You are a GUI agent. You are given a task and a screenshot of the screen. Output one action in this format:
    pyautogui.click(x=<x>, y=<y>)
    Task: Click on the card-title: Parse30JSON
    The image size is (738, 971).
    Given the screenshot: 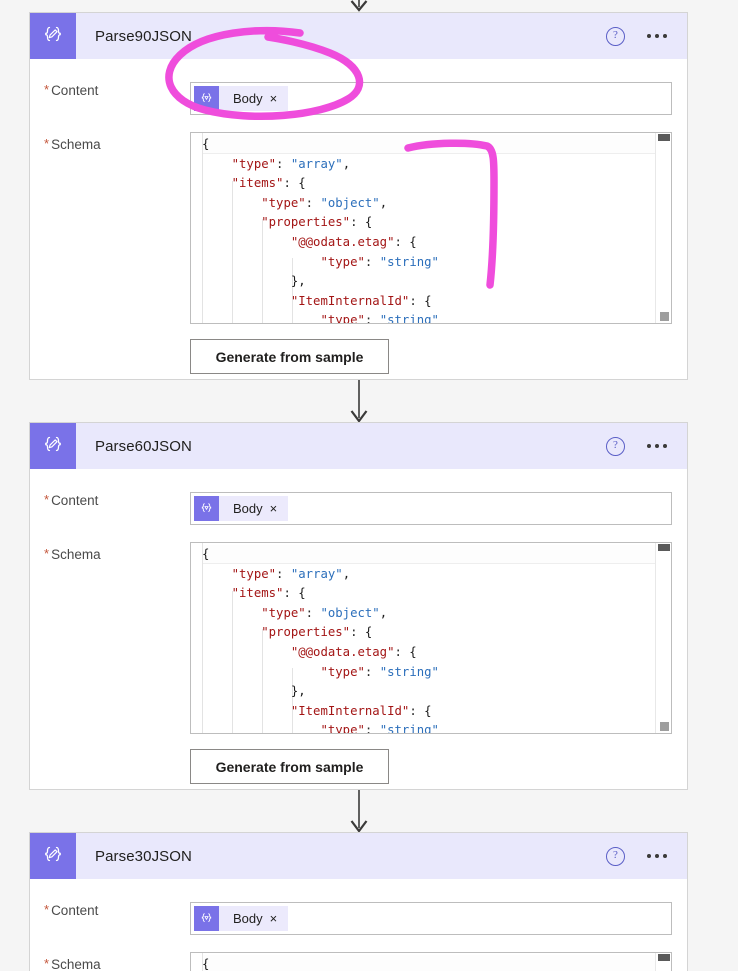 What is the action you would take?
    pyautogui.click(x=143, y=856)
    